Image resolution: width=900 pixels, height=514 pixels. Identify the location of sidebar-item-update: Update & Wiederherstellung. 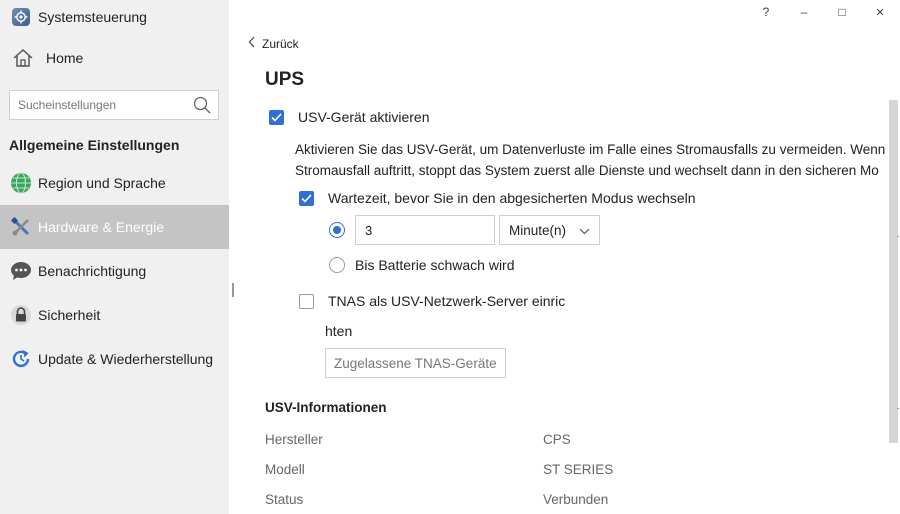
(114, 359).